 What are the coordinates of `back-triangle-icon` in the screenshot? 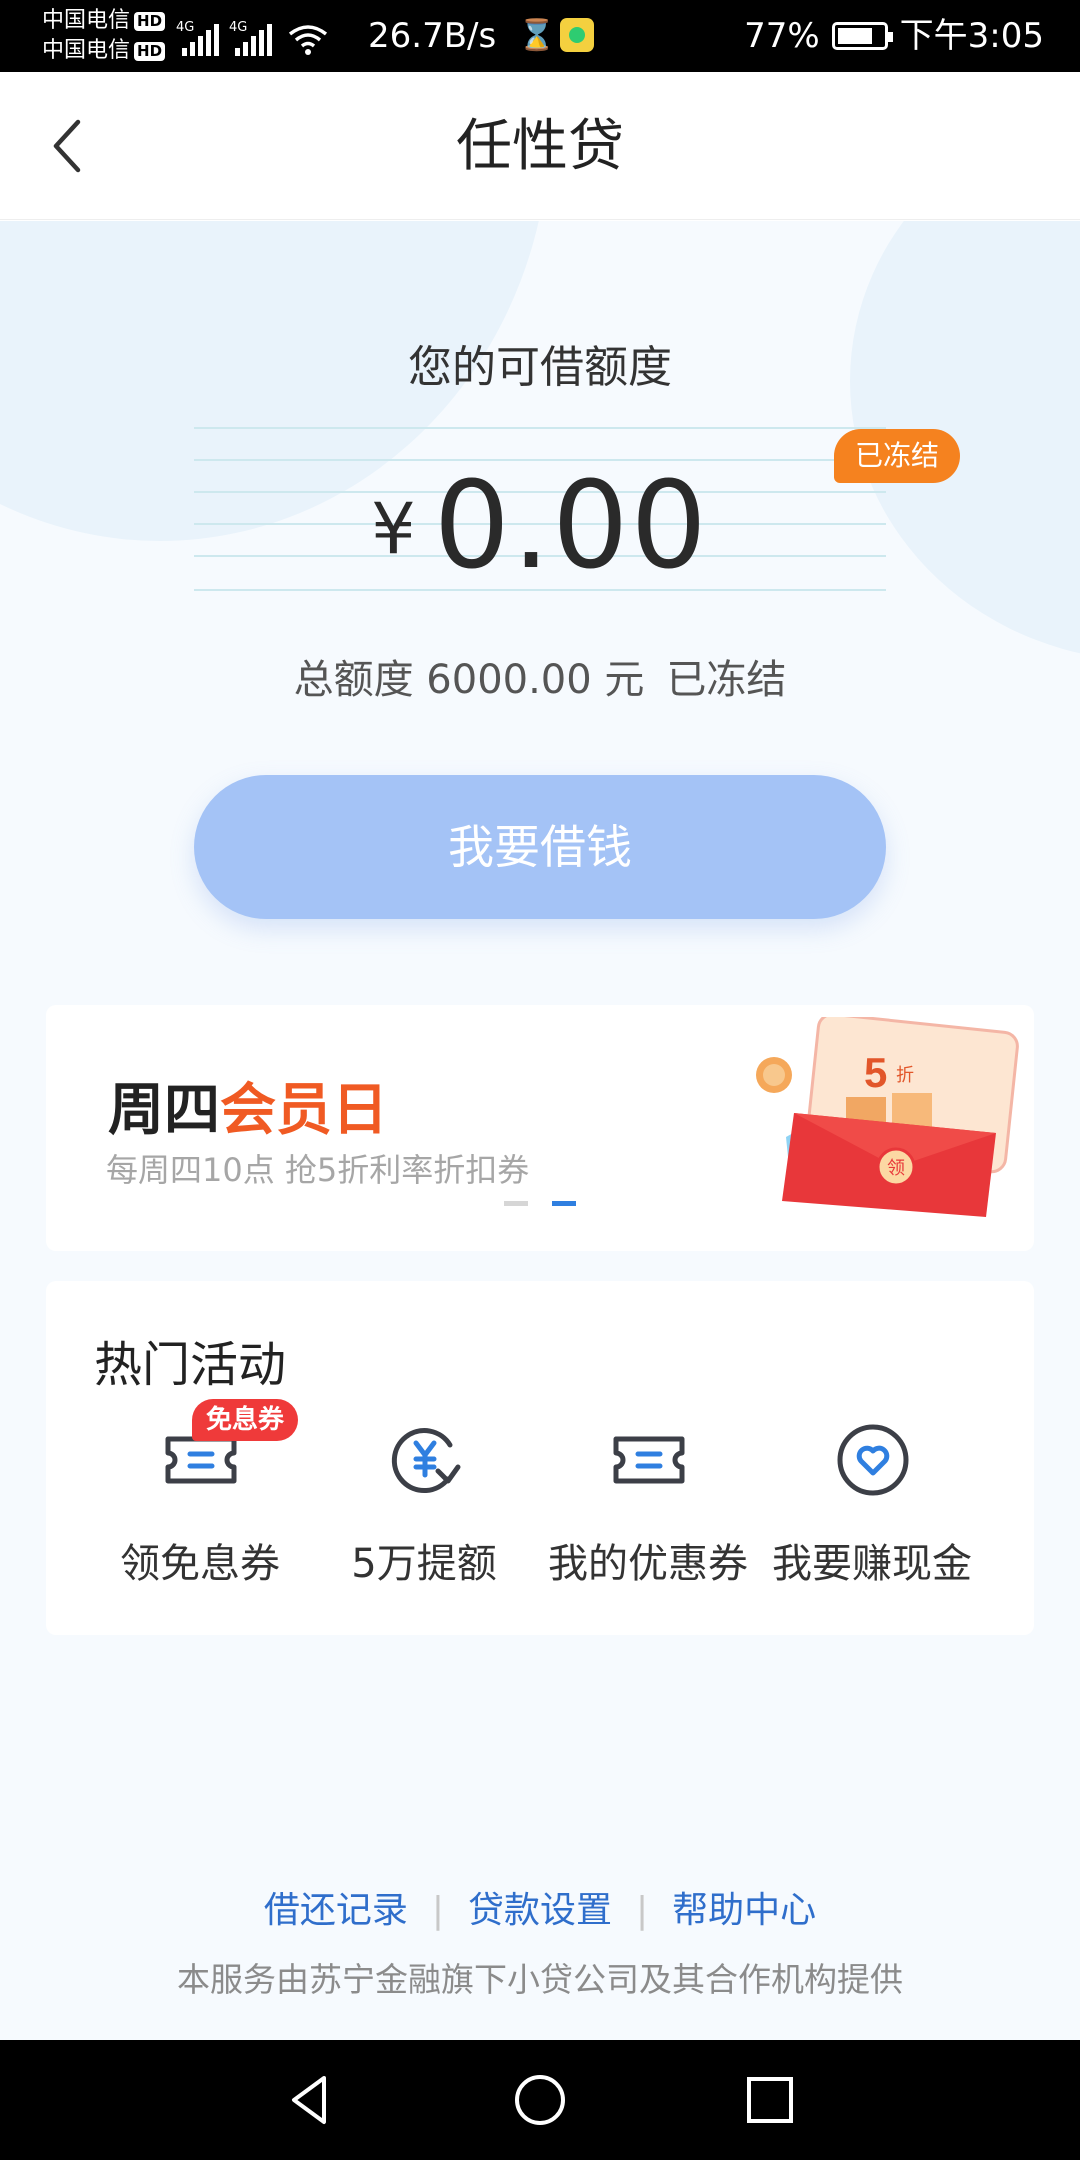 It's located at (310, 2100).